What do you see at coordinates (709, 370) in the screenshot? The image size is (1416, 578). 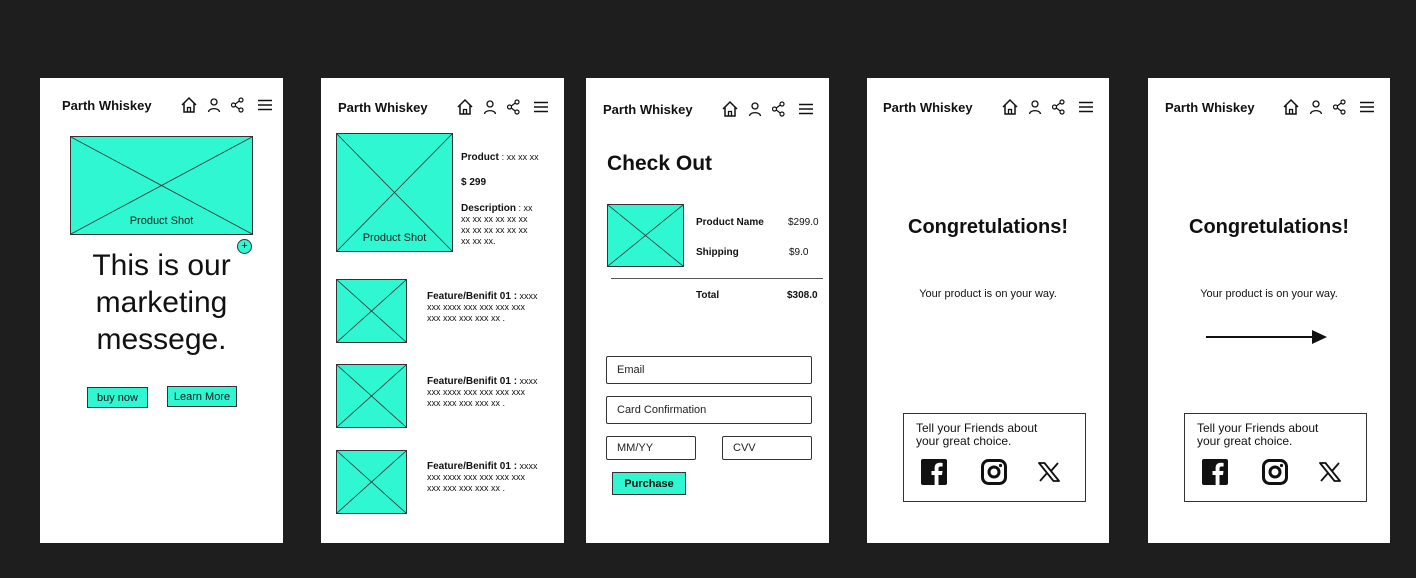 I see `email-input: Email` at bounding box center [709, 370].